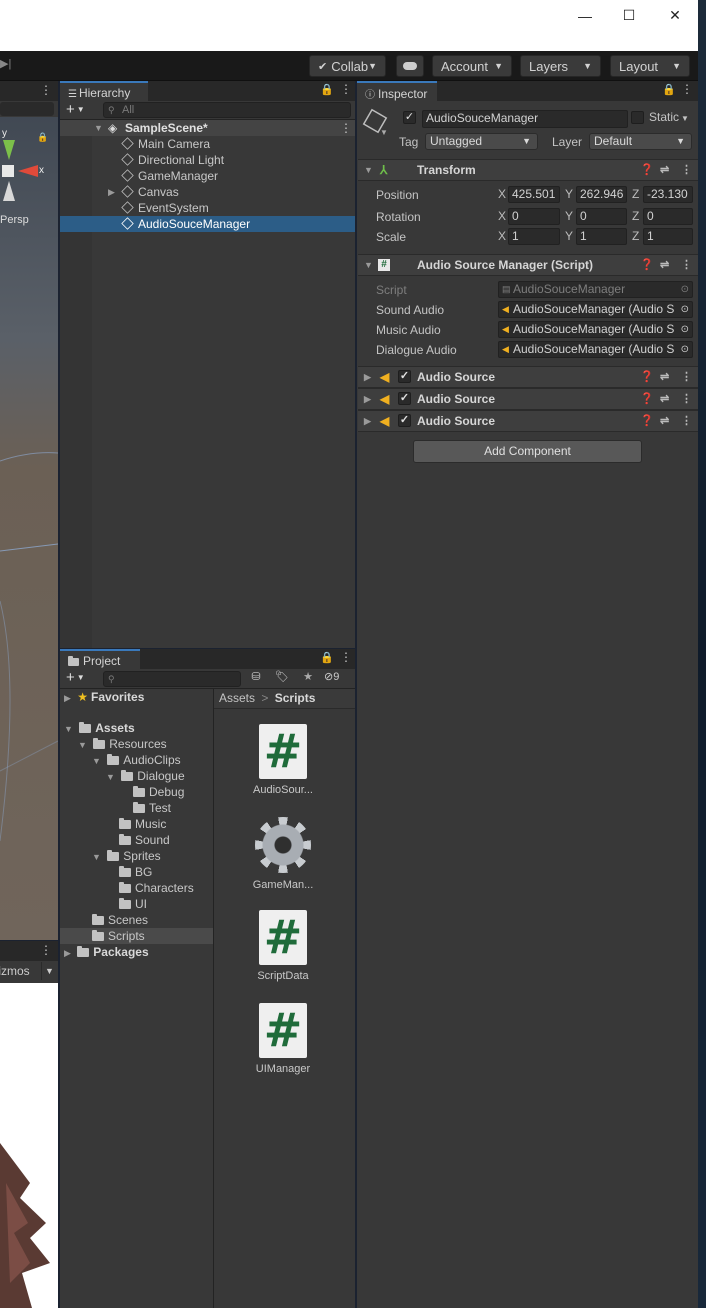  I want to click on breadcrumb-scripts: Scripts, so click(295, 698).